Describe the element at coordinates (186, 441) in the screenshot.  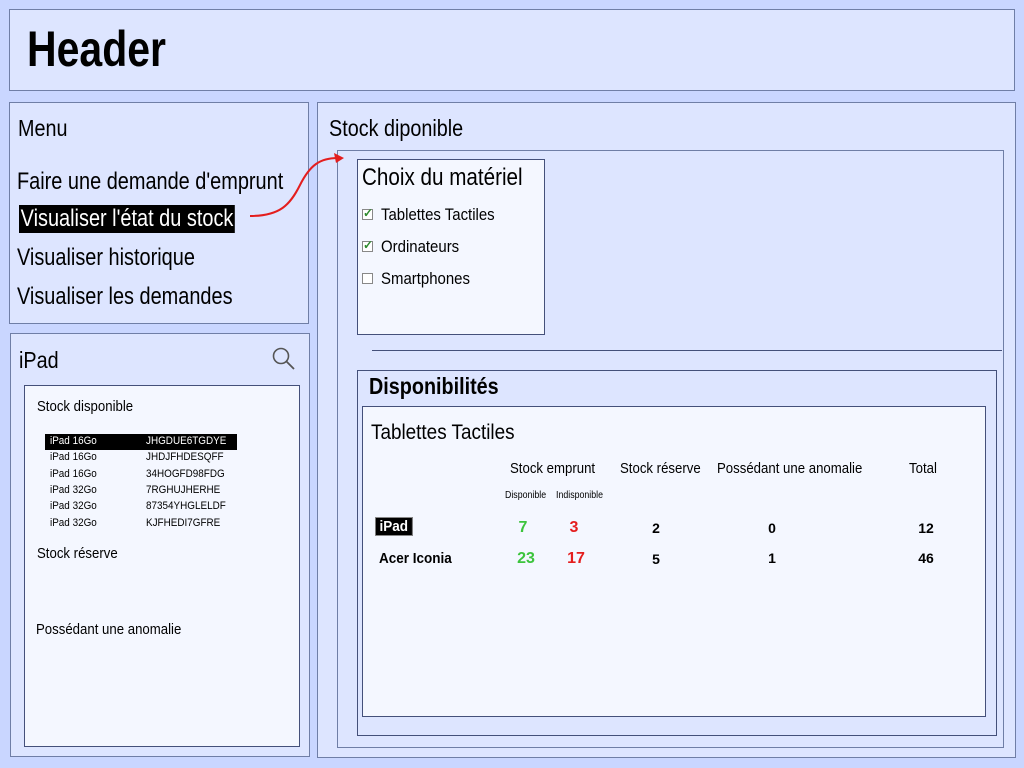
I see `stock-item-serial: JHGDUE6TGDYE` at that location.